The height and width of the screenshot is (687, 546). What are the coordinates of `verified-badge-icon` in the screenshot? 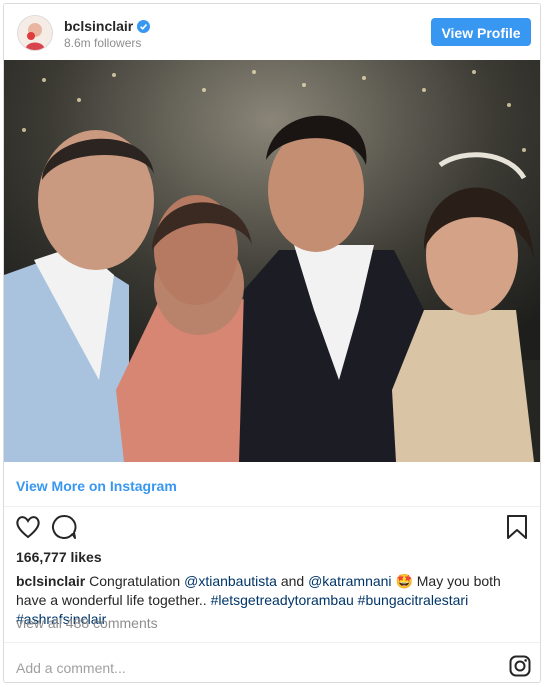 It's located at (144, 26).